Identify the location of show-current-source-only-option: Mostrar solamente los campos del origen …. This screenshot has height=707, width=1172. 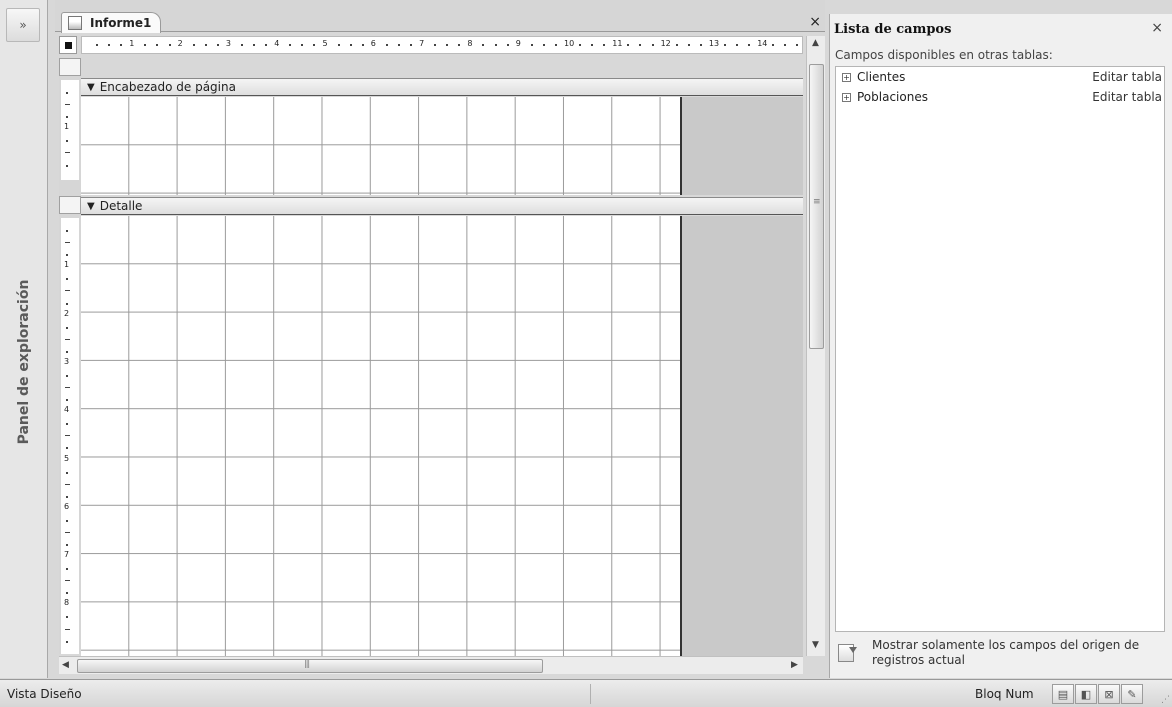
(1003, 653).